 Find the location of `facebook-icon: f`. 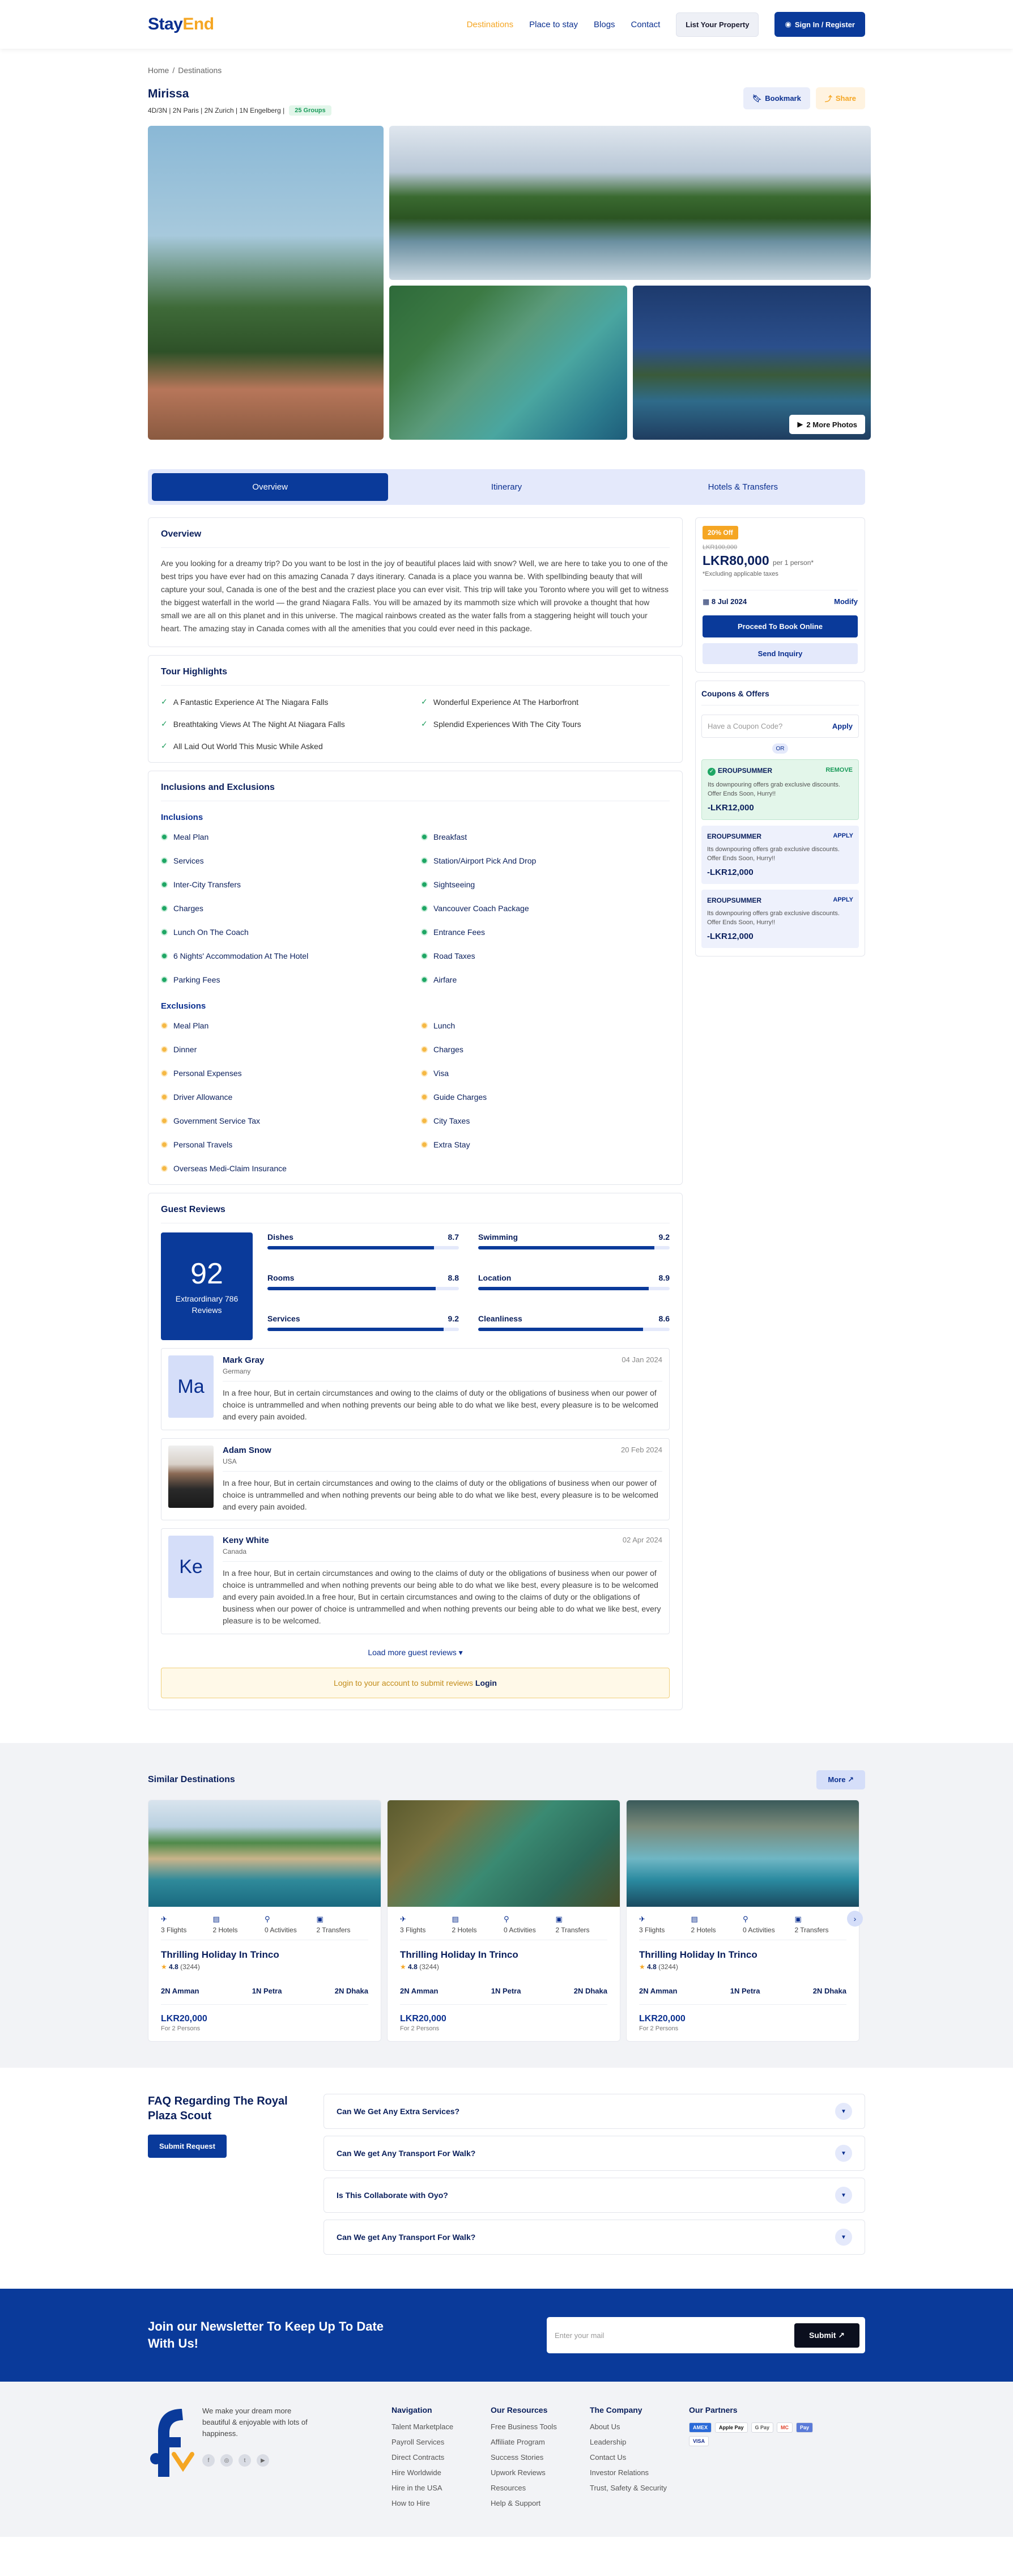

facebook-icon: f is located at coordinates (208, 2460).